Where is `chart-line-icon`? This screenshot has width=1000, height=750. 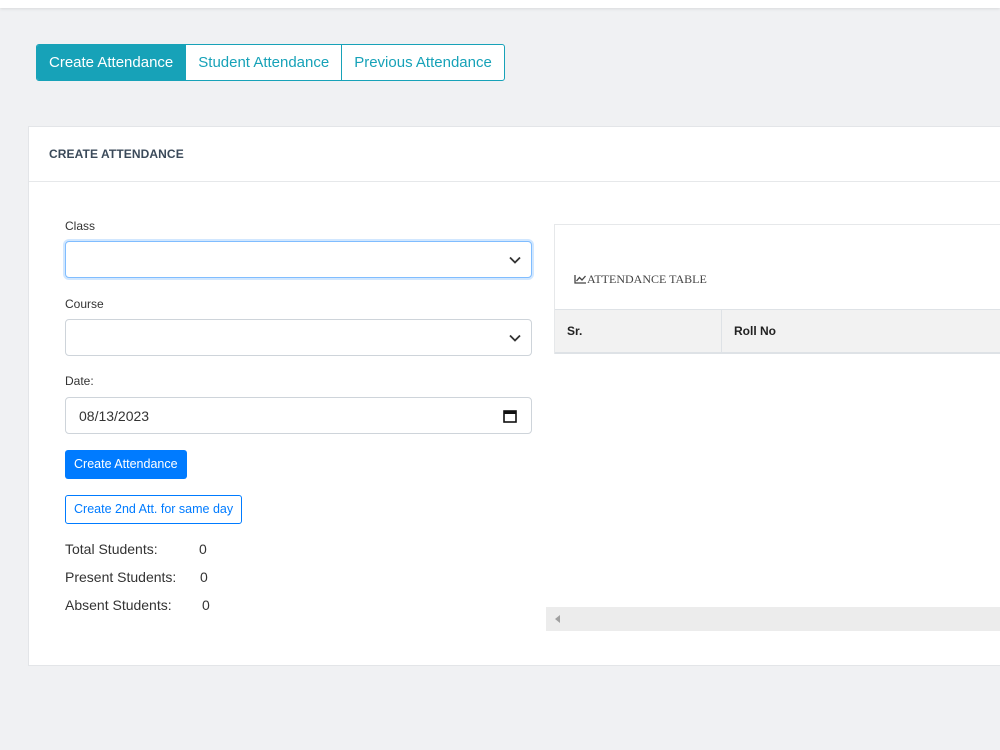
chart-line-icon is located at coordinates (580, 279).